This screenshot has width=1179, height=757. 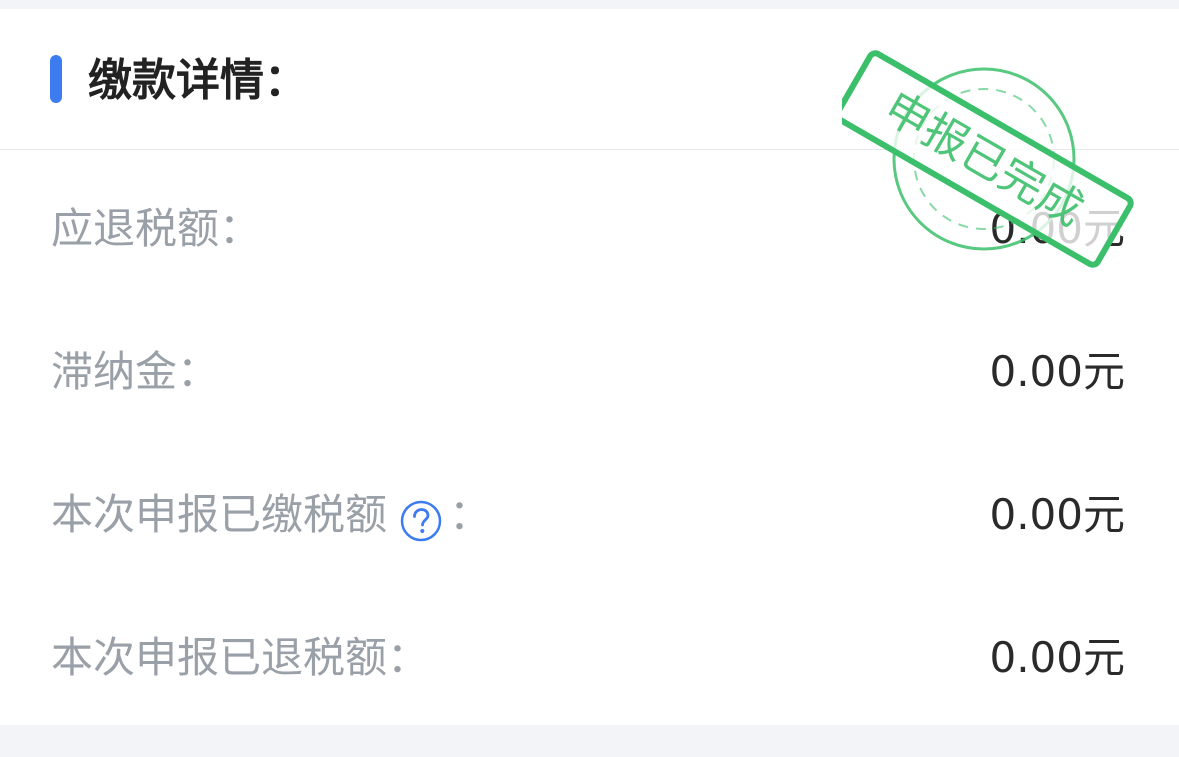 I want to click on row-label: 应退税额：, so click(x=156, y=228).